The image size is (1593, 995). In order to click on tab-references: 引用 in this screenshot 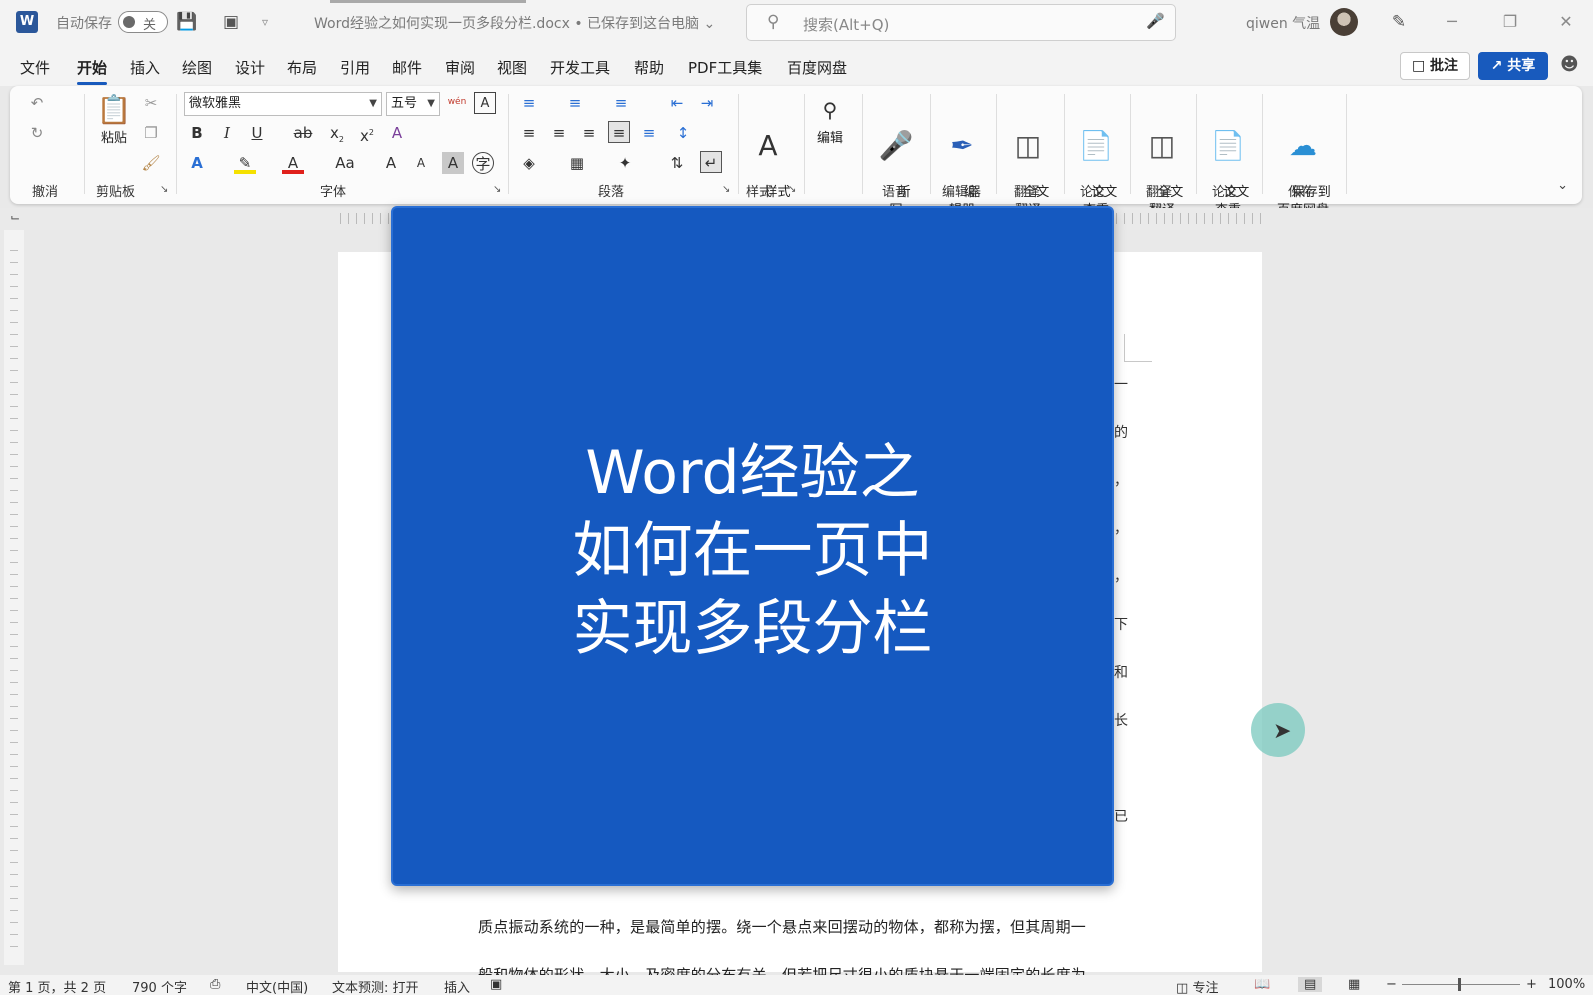, I will do `click(355, 67)`.